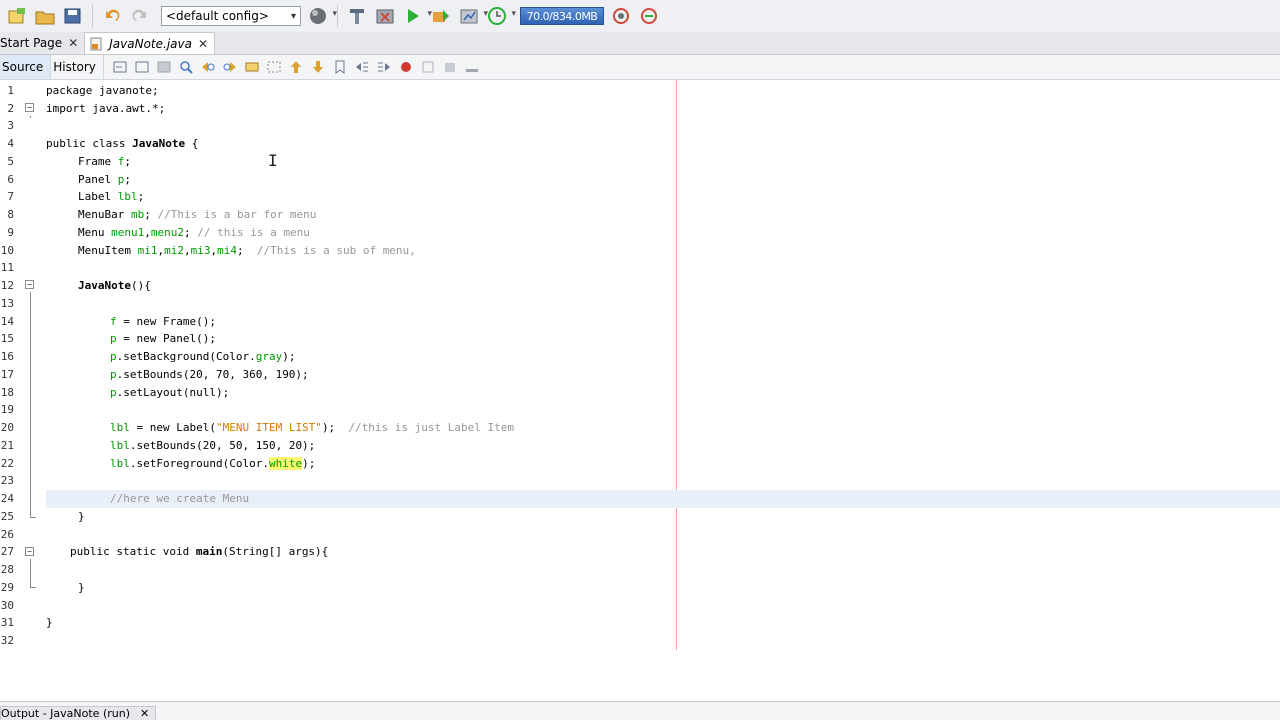 The width and height of the screenshot is (1280, 720). Describe the element at coordinates (7, 321) in the screenshot. I see `line-number: 14` at that location.